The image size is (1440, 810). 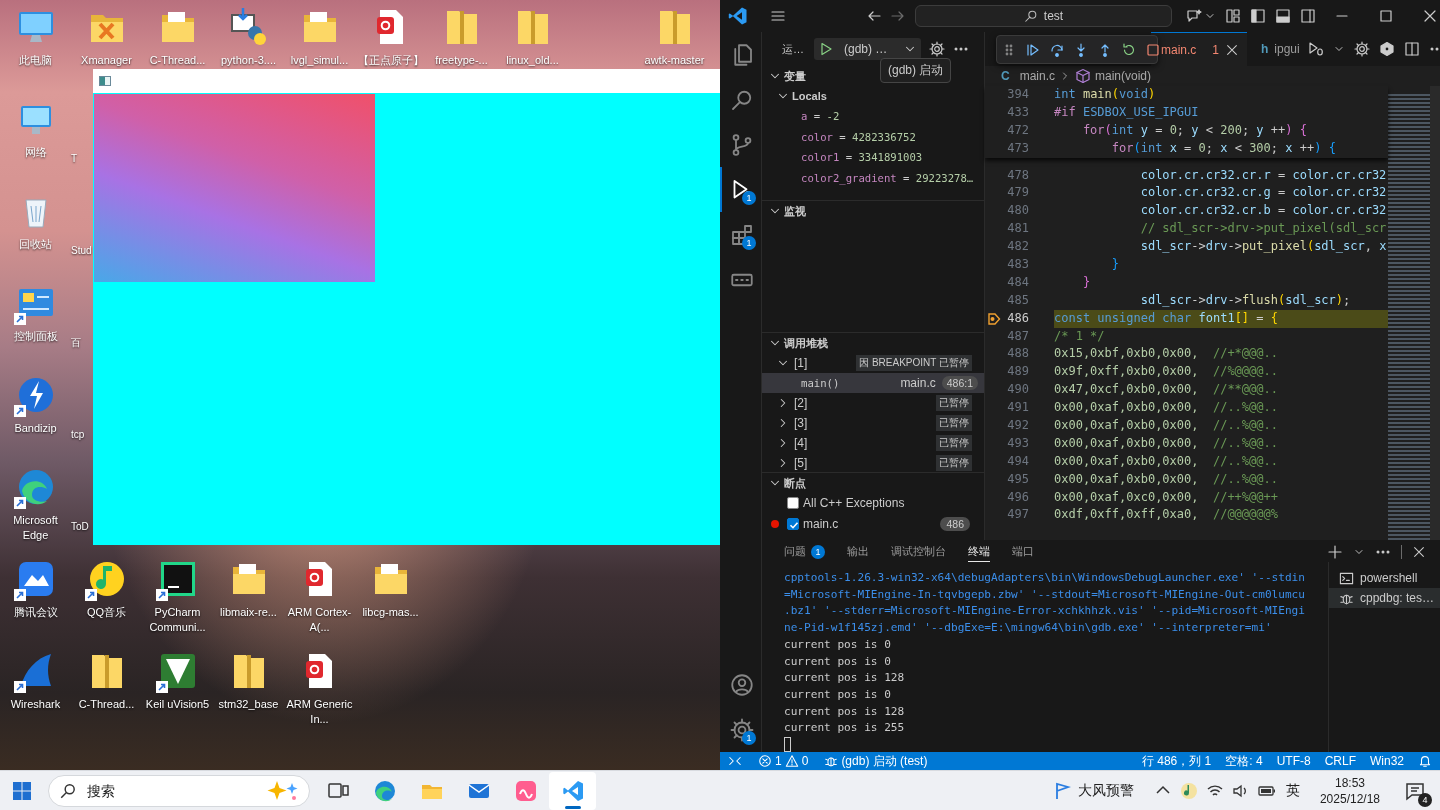 I want to click on breadcrumb-item: main(void), so click(x=1123, y=76).